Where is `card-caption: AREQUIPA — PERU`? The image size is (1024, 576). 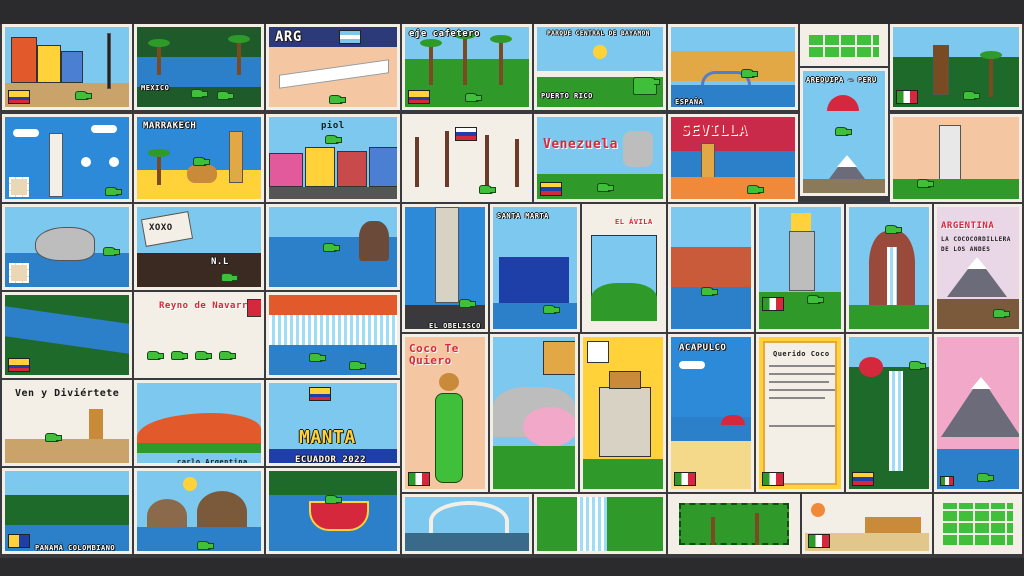
card-caption: AREQUIPA — PERU is located at coordinates (841, 80).